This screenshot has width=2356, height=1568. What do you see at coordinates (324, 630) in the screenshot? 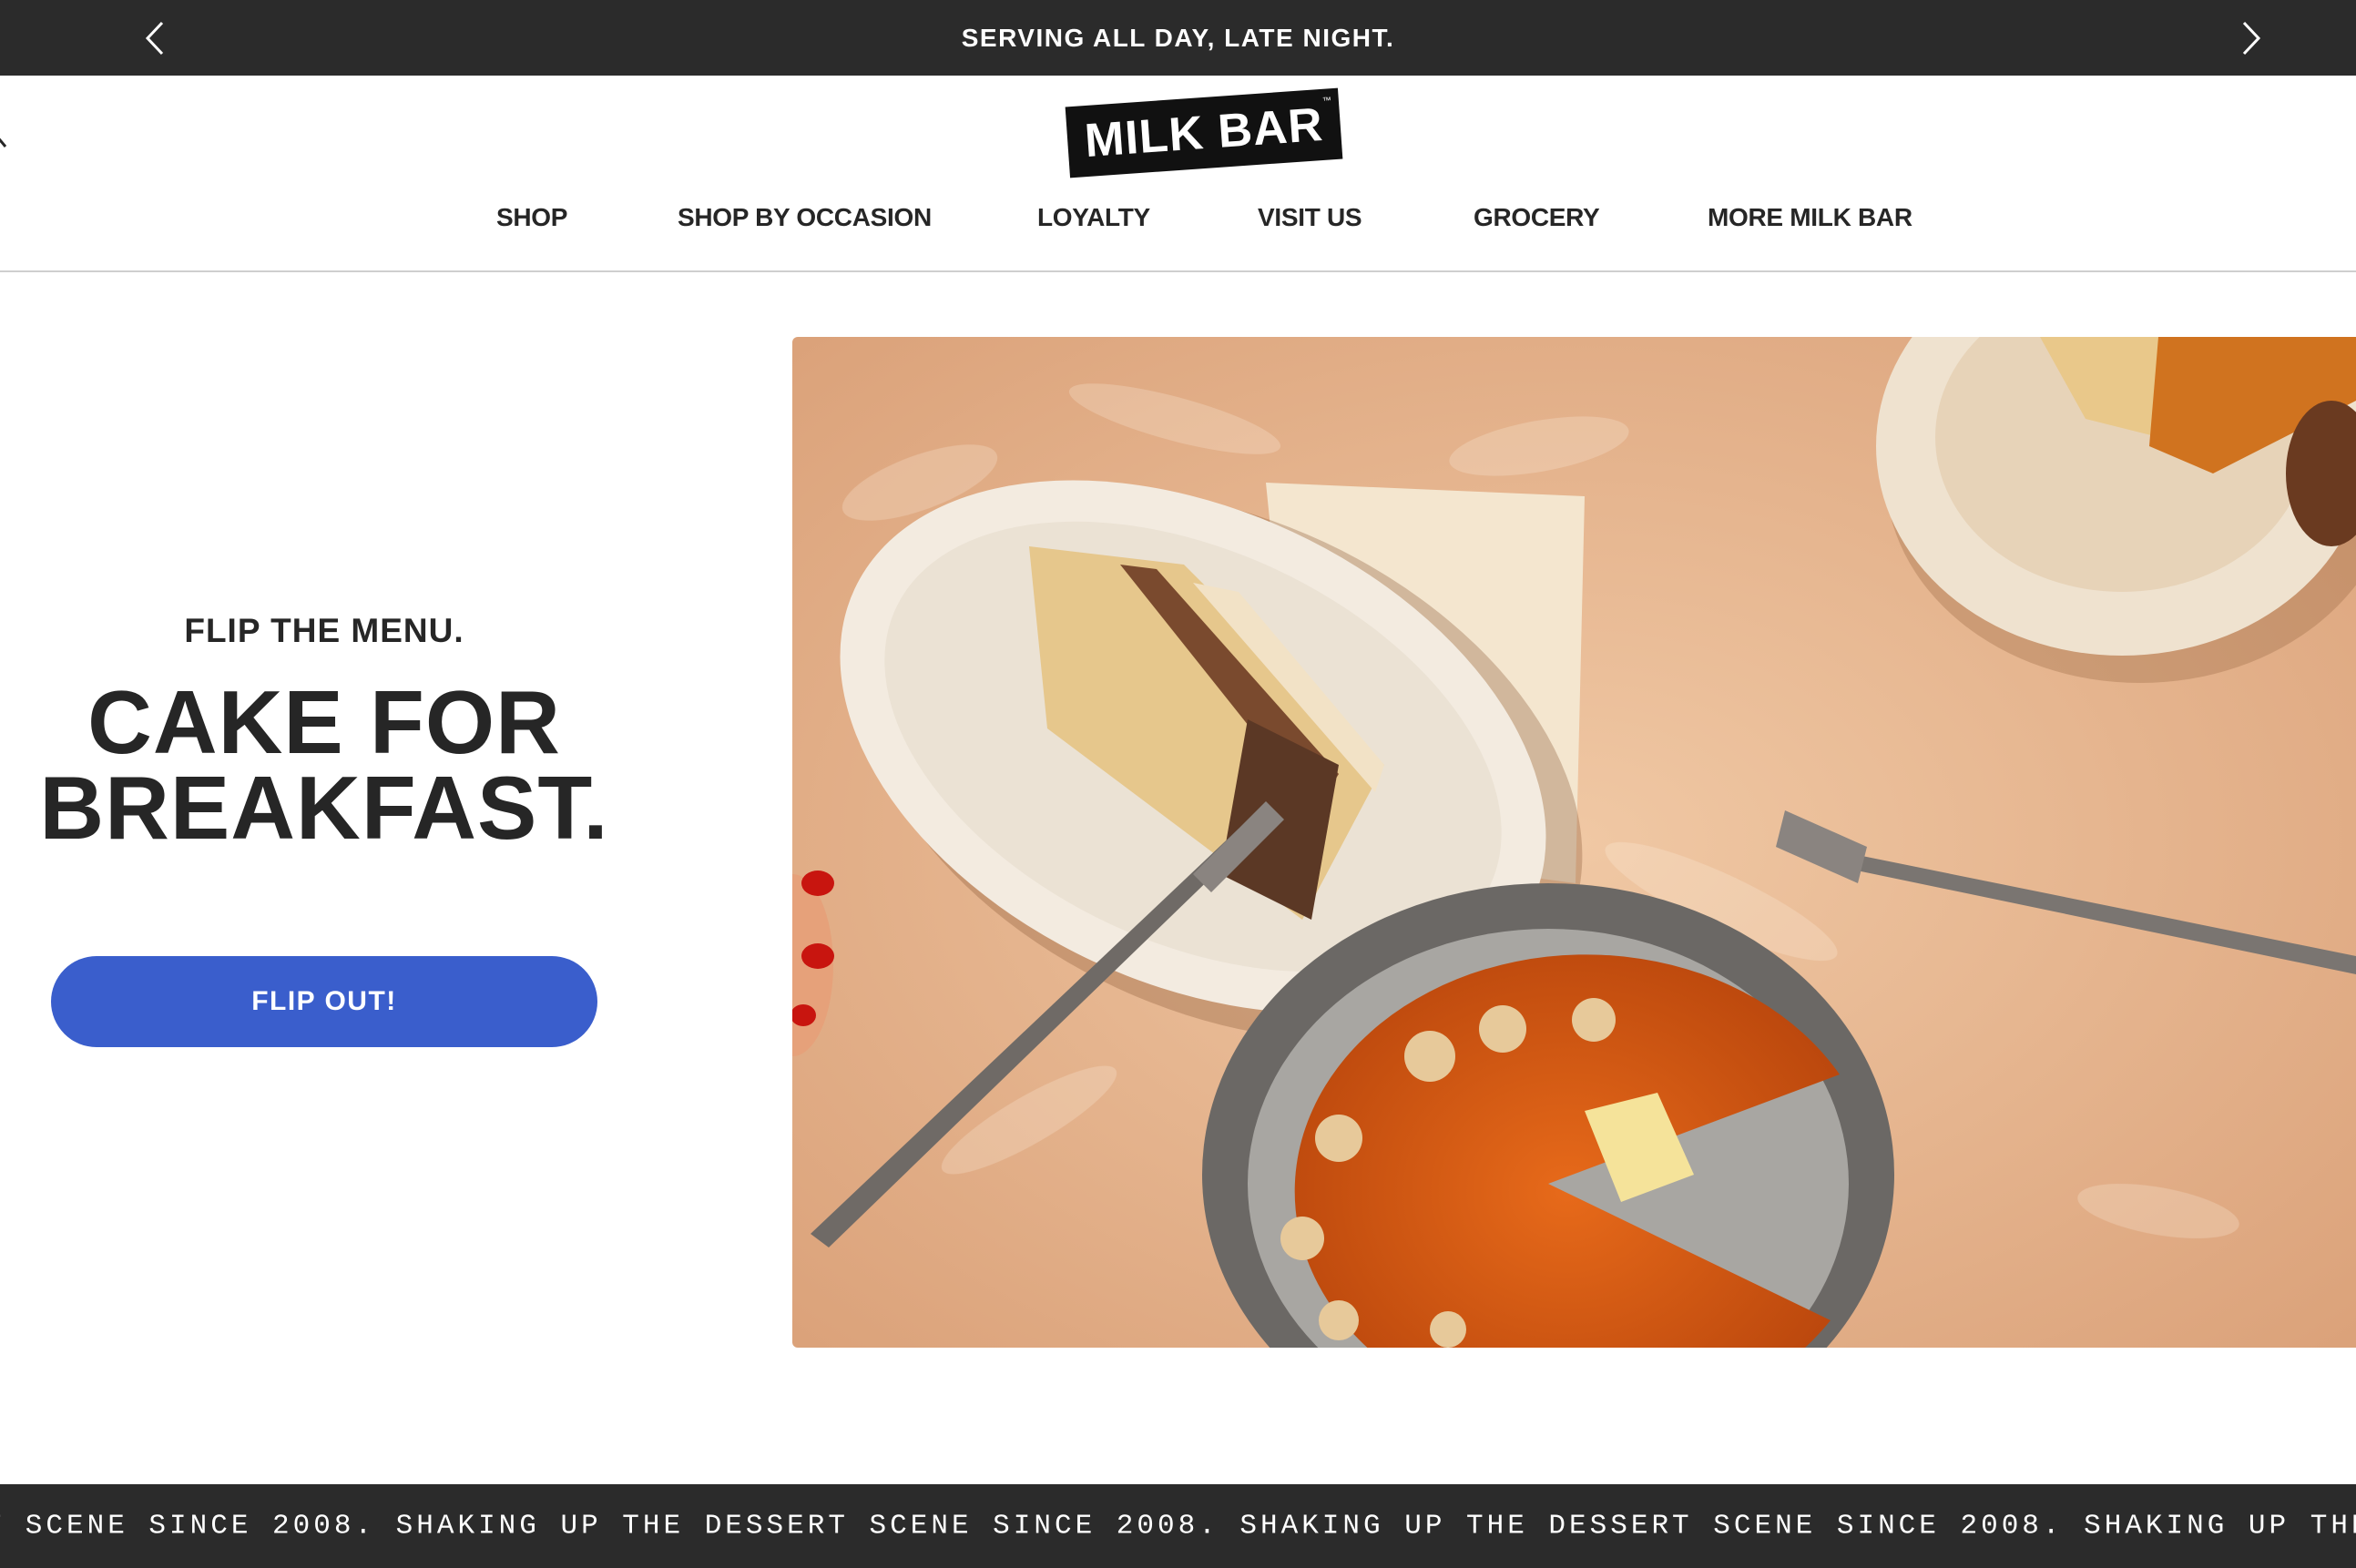
I see `hero-kicker: FLIP THE MENU.` at bounding box center [324, 630].